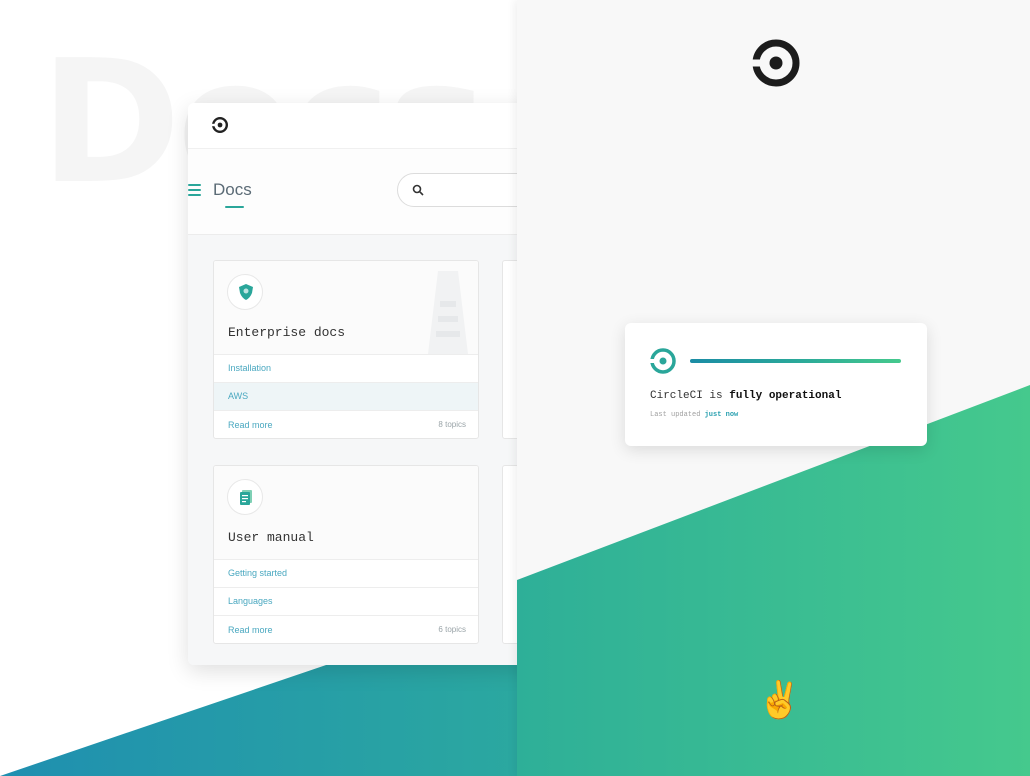 The width and height of the screenshot is (1030, 776). Describe the element at coordinates (346, 513) in the screenshot. I see `card-header: User manual` at that location.